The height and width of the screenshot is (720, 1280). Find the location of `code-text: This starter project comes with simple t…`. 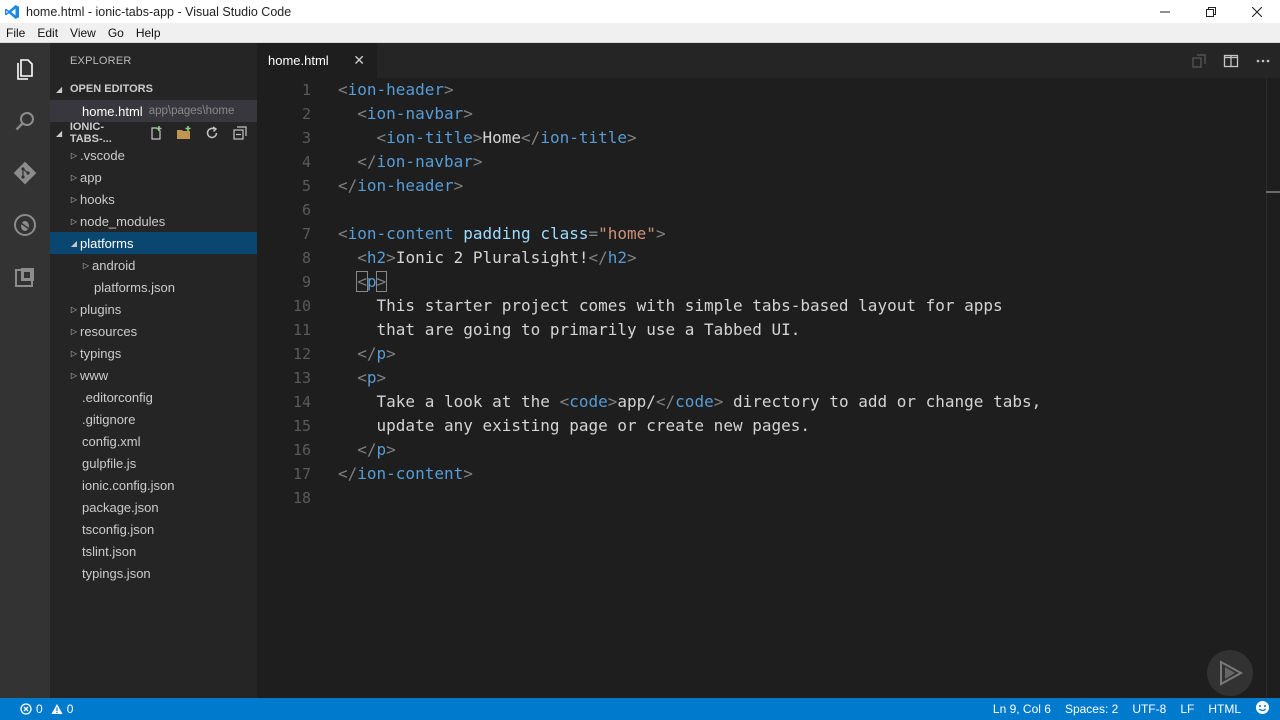

code-text: This starter project comes with simple t… is located at coordinates (670, 306).